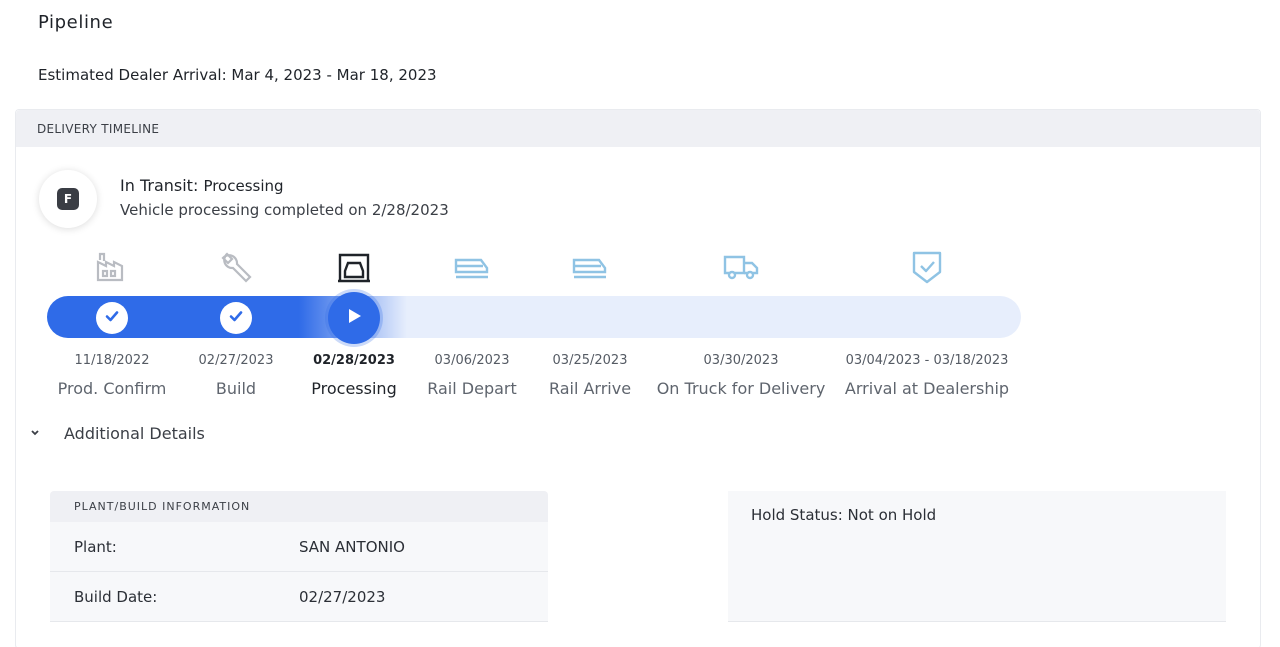  I want to click on table-row: Build Date: 02/27/2023, so click(299, 597).